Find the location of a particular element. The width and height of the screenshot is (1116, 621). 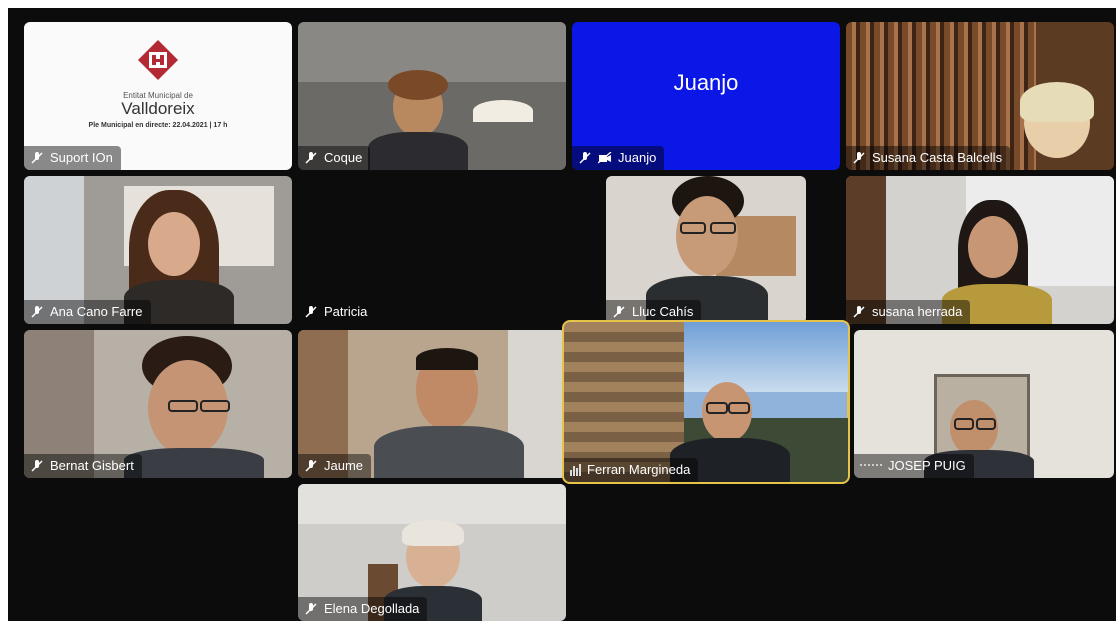

participant-label: Coque is located at coordinates (334, 158).